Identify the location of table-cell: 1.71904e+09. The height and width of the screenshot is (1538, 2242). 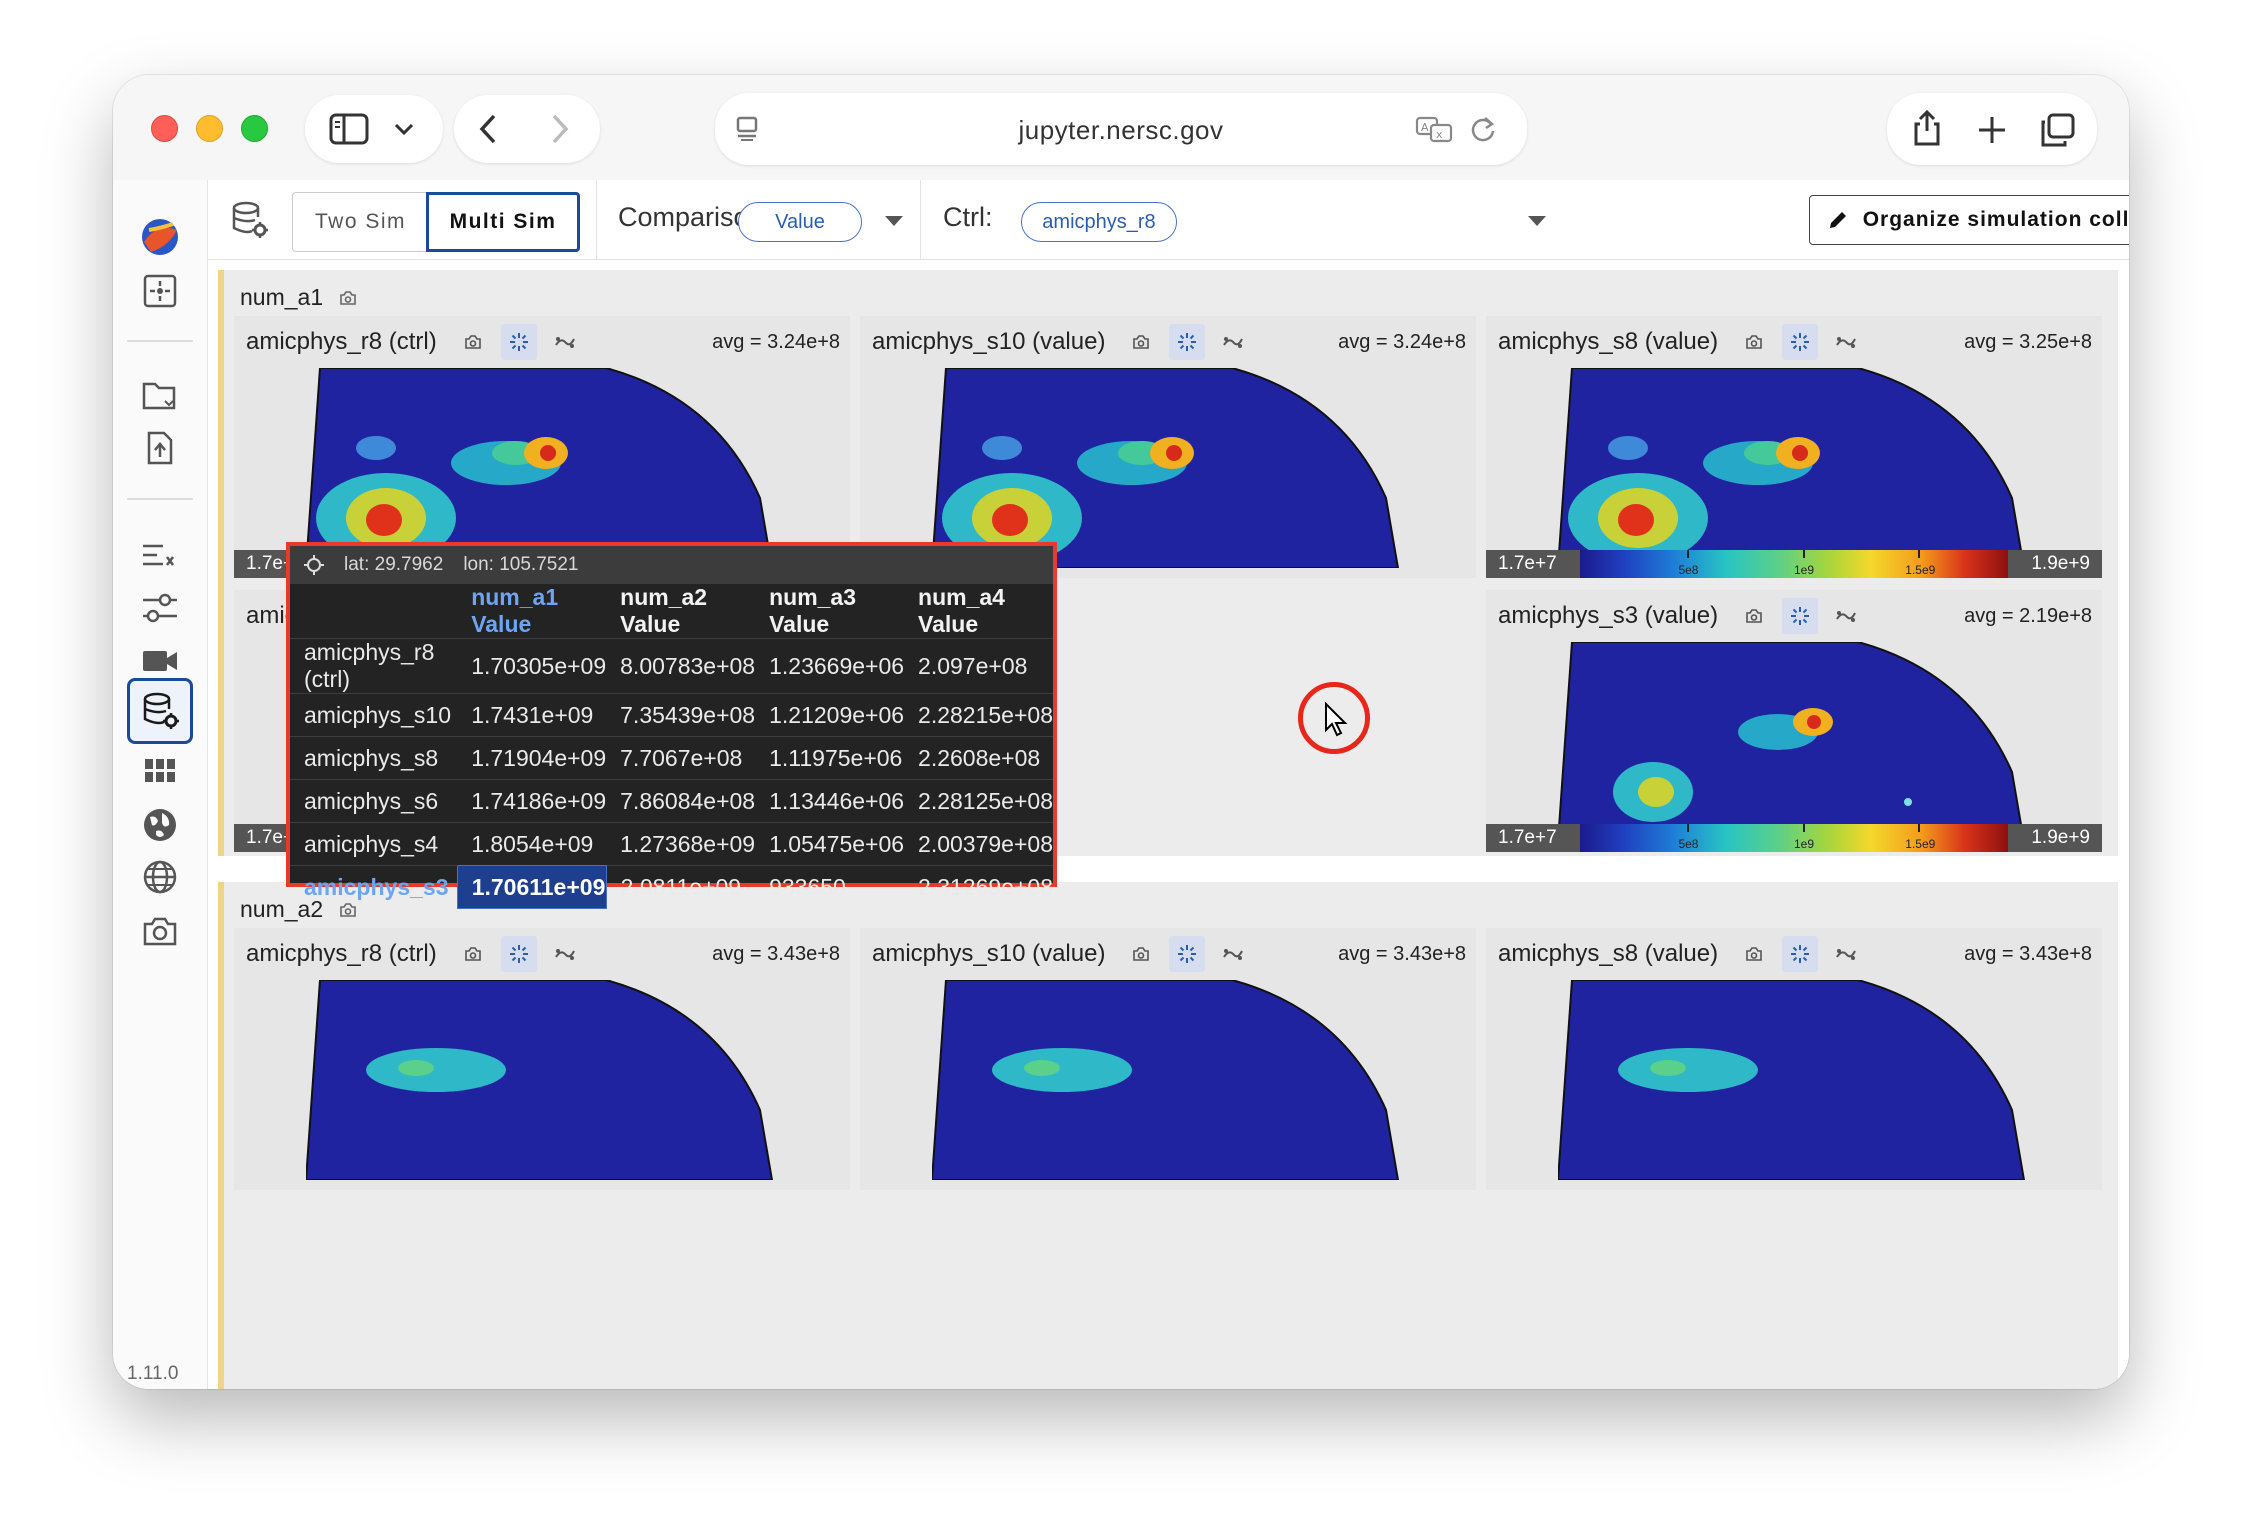
(532, 758).